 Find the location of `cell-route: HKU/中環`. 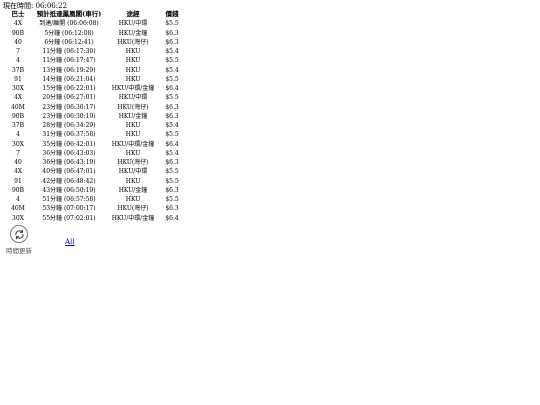

cell-route: HKU/中環 is located at coordinates (133, 98).